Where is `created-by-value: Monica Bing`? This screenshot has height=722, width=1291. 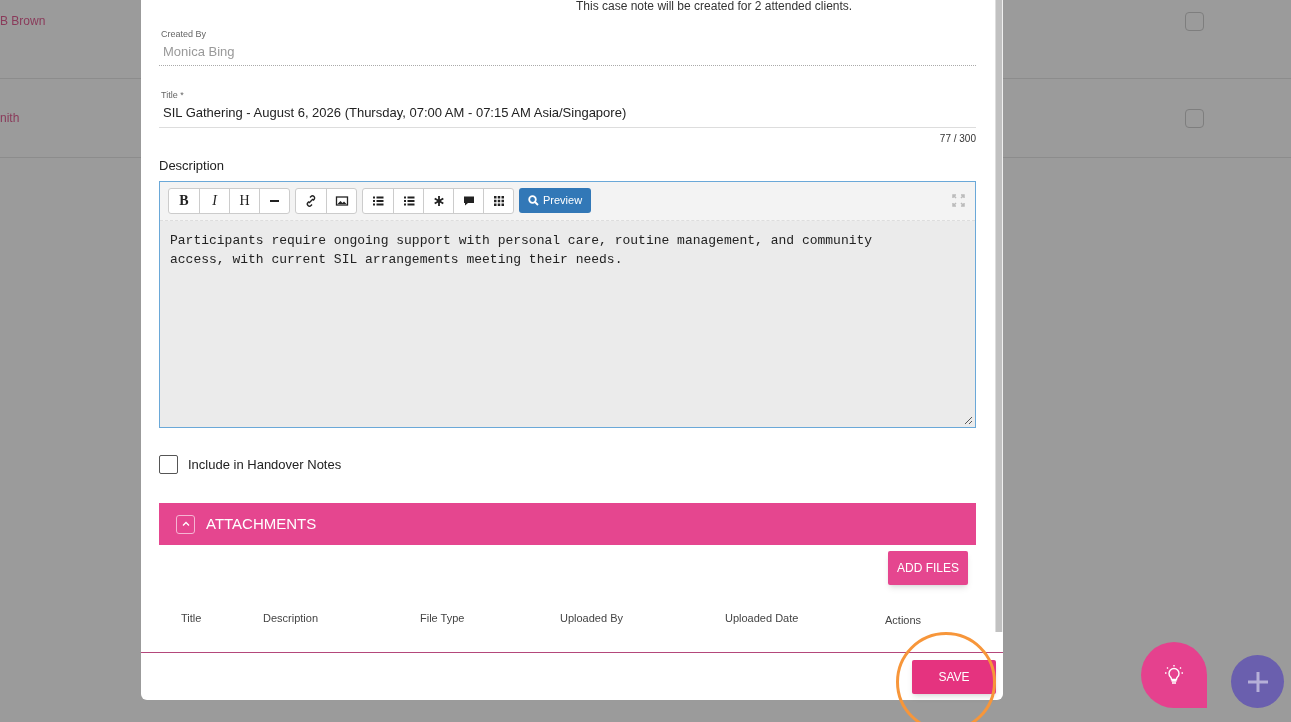 created-by-value: Monica Bing is located at coordinates (199, 51).